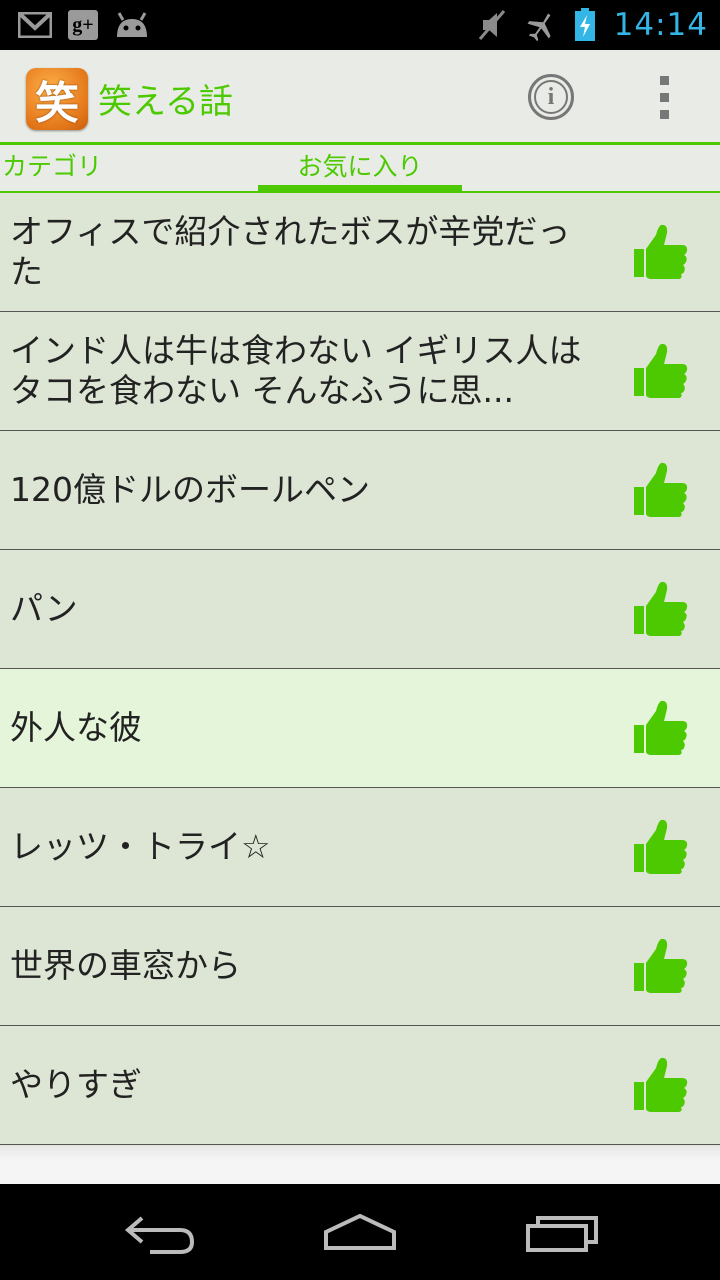  I want to click on list-item: 世界の車窓から, so click(360, 966).